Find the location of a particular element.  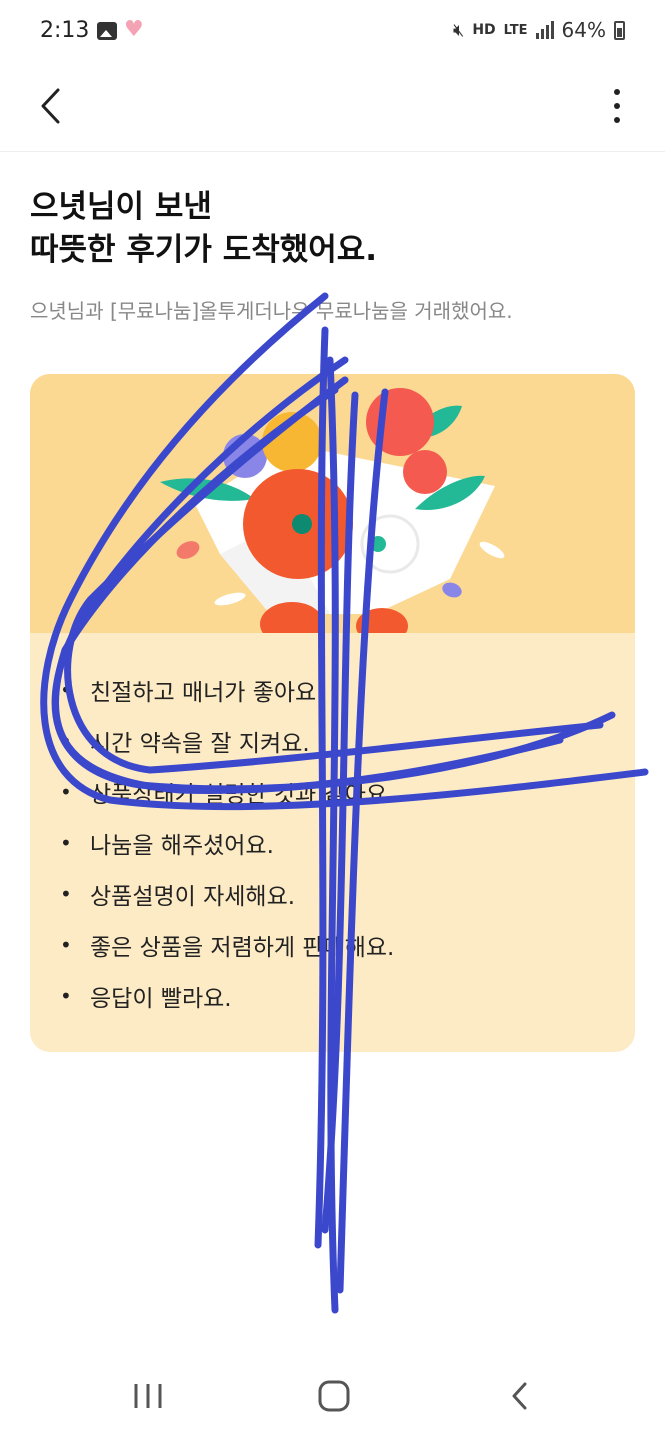

status-indicators: 🔇︎ HD LTE 64% is located at coordinates (539, 30).